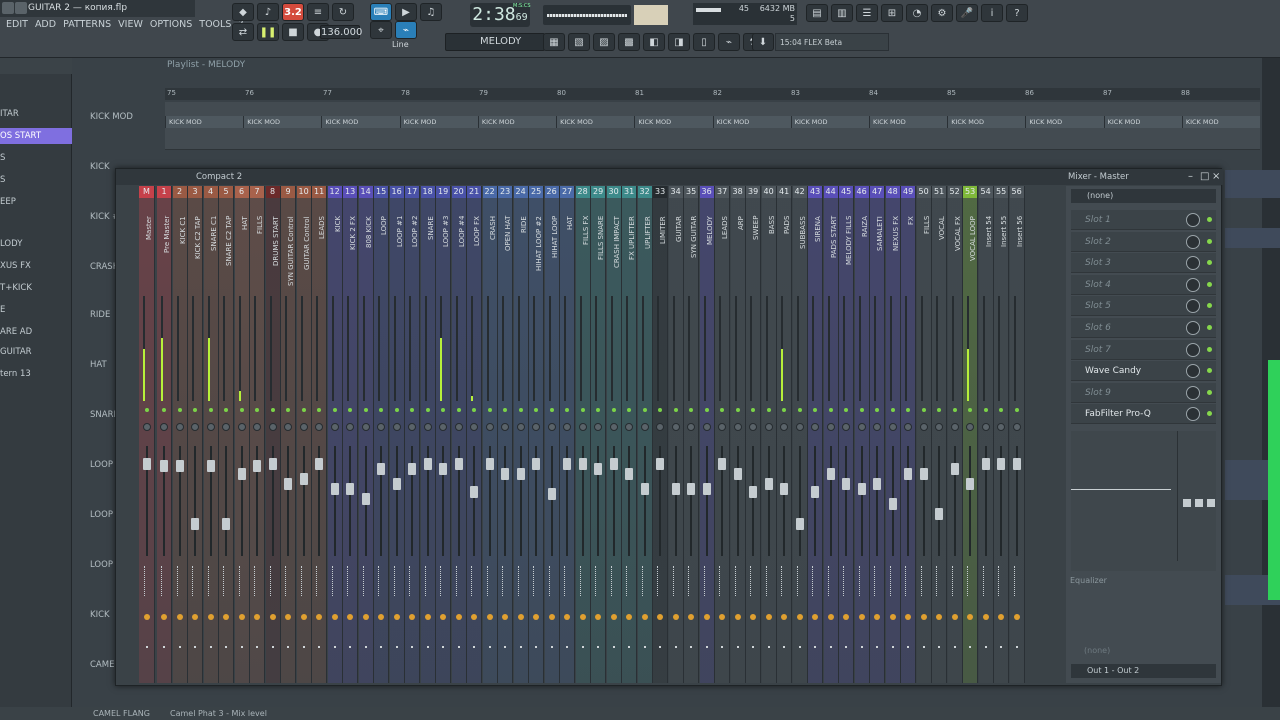 This screenshot has width=1280, height=720. What do you see at coordinates (36, 352) in the screenshot?
I see `browser-item: GUITAR` at bounding box center [36, 352].